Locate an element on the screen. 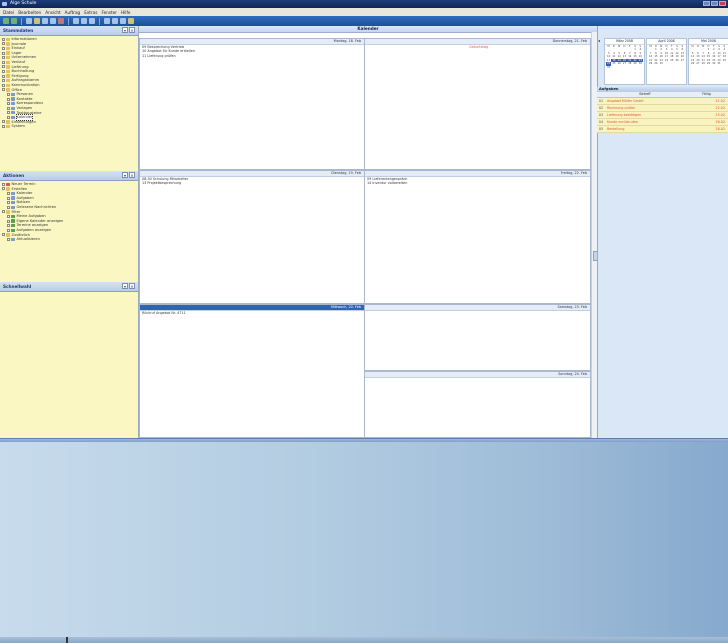  month-view-icon is located at coordinates (92, 21).